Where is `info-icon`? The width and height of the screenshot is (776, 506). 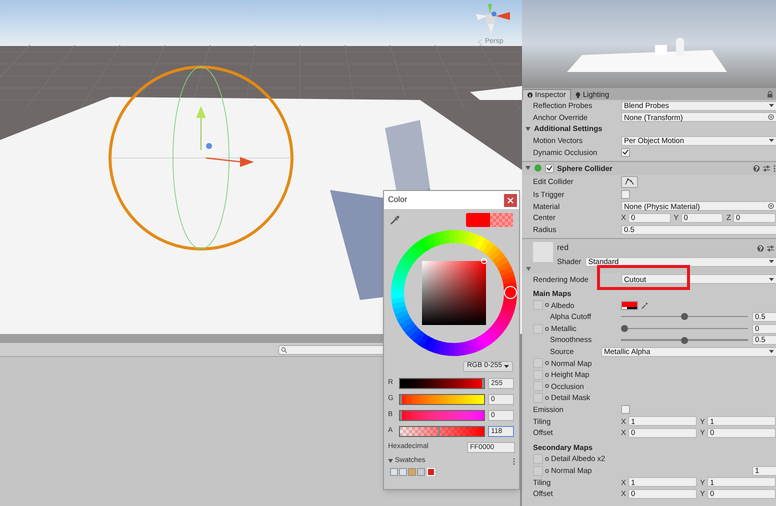
info-icon is located at coordinates (530, 95).